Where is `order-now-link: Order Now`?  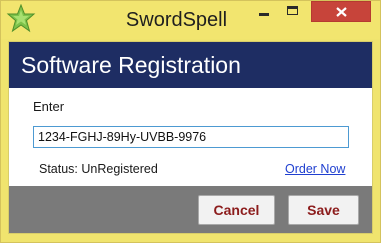
order-now-link: Order Now is located at coordinates (315, 169).